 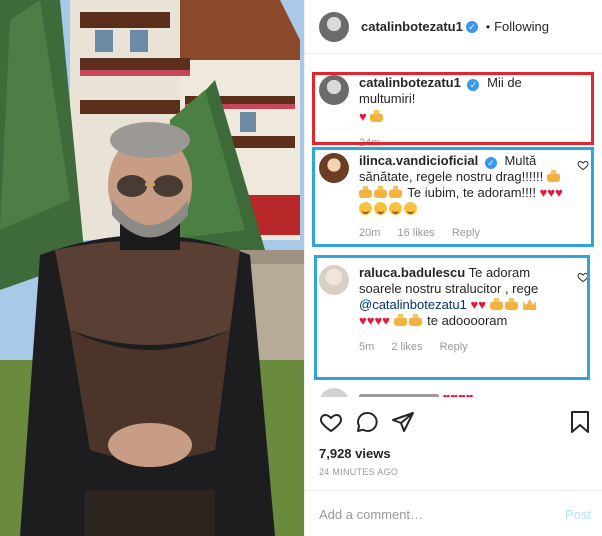 What do you see at coordinates (580, 422) in the screenshot?
I see `save-bookmark-icon` at bounding box center [580, 422].